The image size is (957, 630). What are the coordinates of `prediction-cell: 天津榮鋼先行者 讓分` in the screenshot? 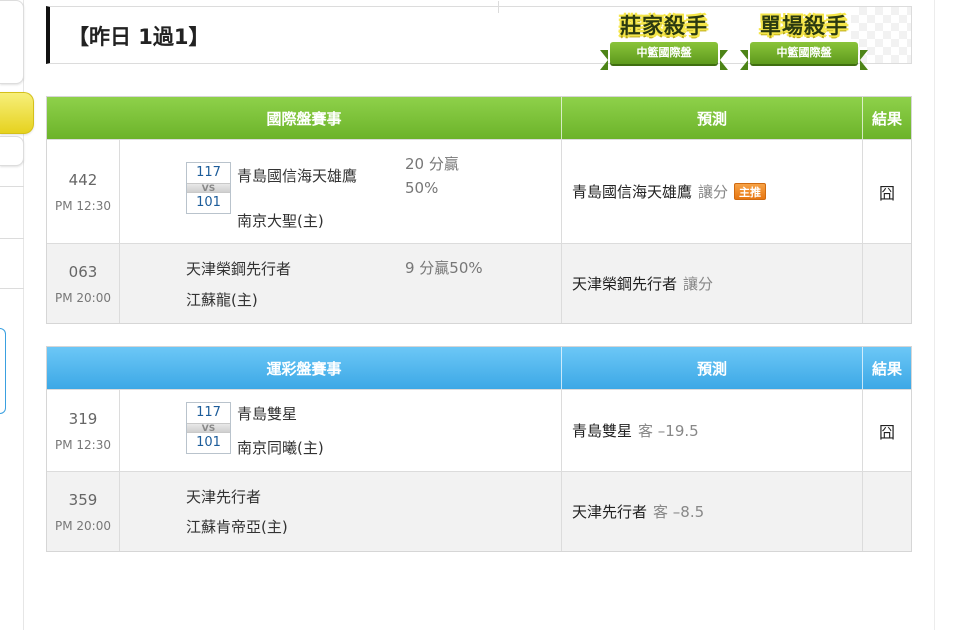 It's located at (712, 283).